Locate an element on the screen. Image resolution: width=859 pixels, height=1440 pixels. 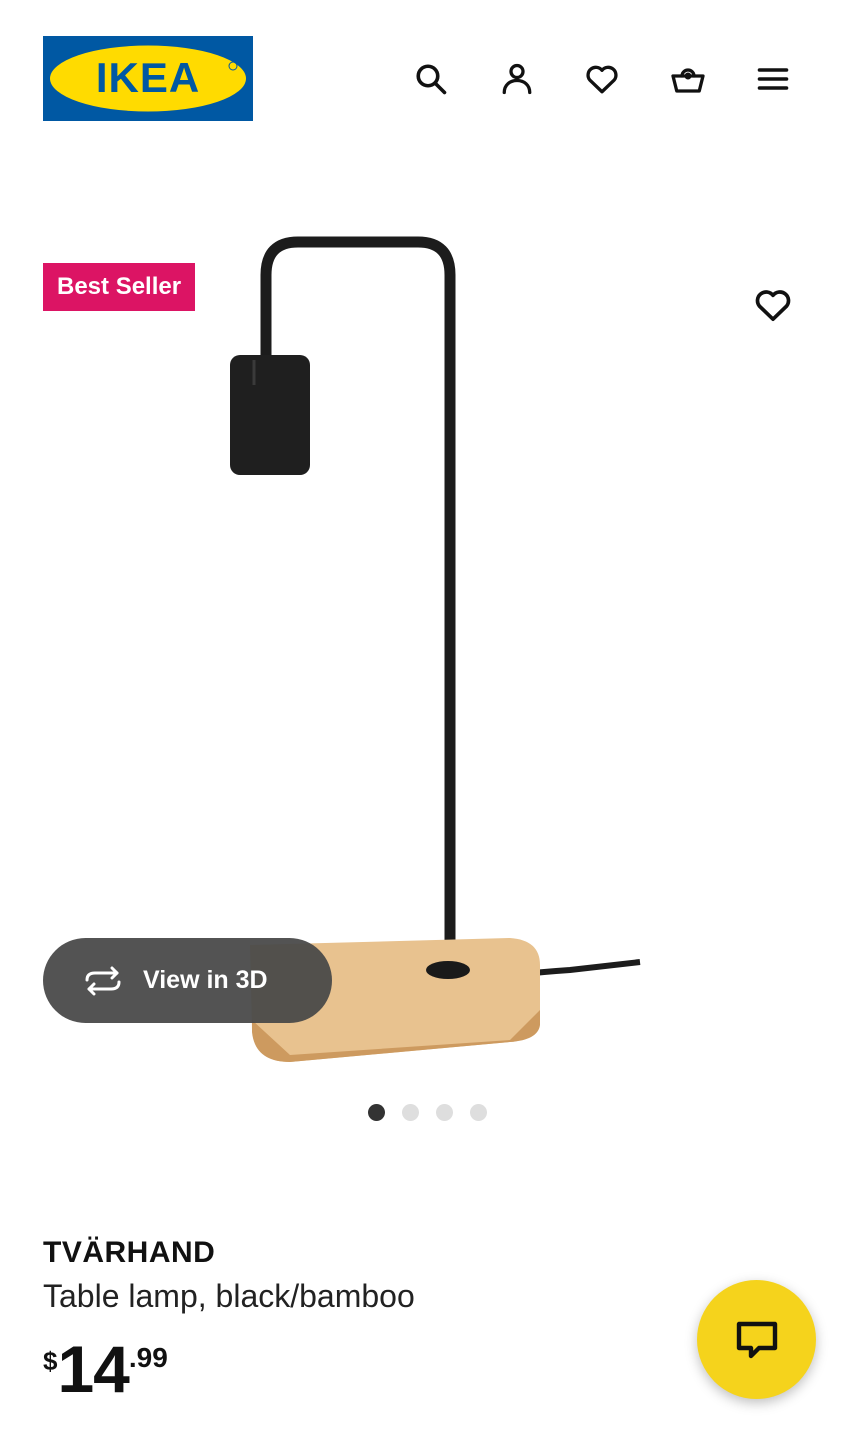
add-to-favourites-button is located at coordinates (773, 305).